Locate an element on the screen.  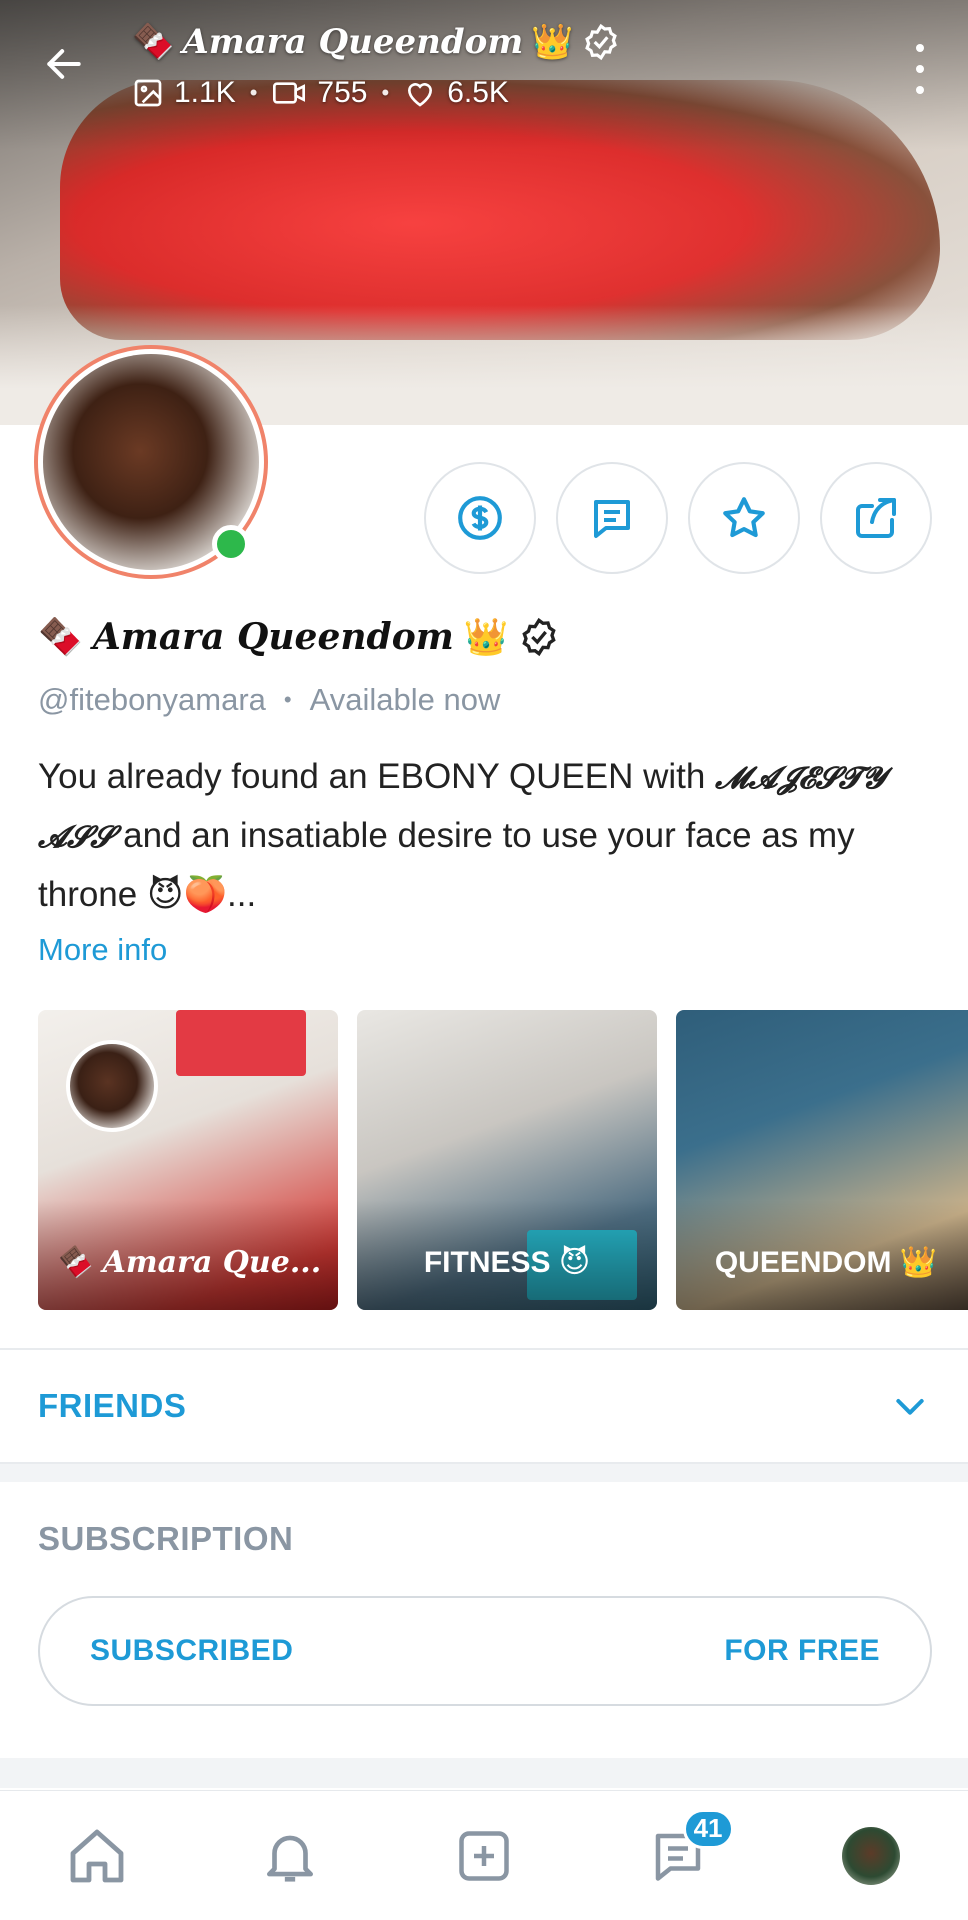
nav-new-post is located at coordinates (484, 1856).